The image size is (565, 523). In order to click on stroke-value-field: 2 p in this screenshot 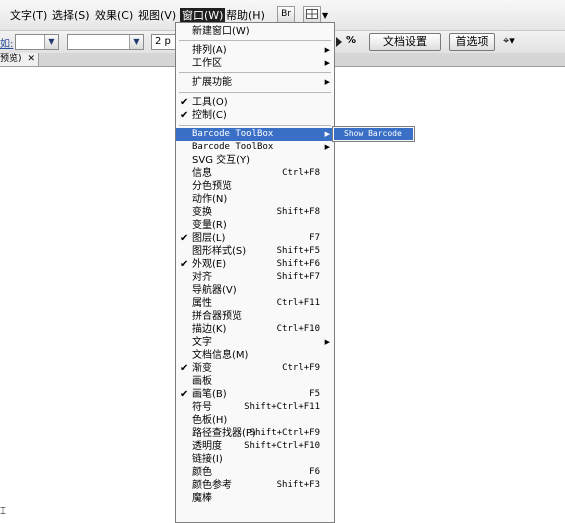, I will do `click(163, 42)`.